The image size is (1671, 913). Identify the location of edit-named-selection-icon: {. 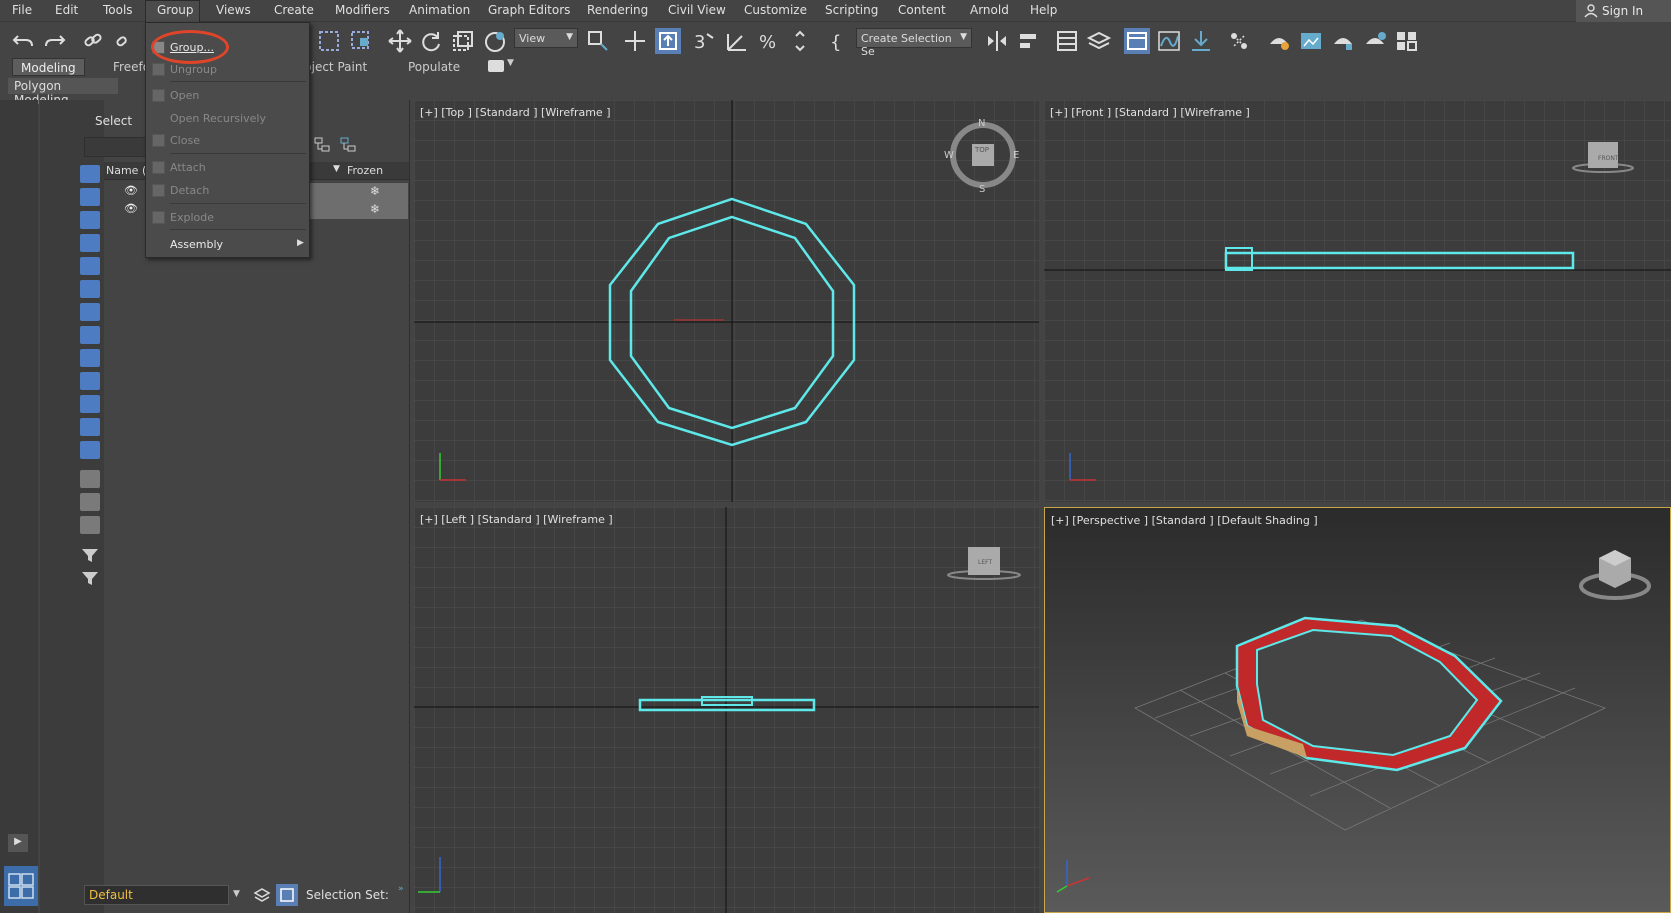
(839, 41).